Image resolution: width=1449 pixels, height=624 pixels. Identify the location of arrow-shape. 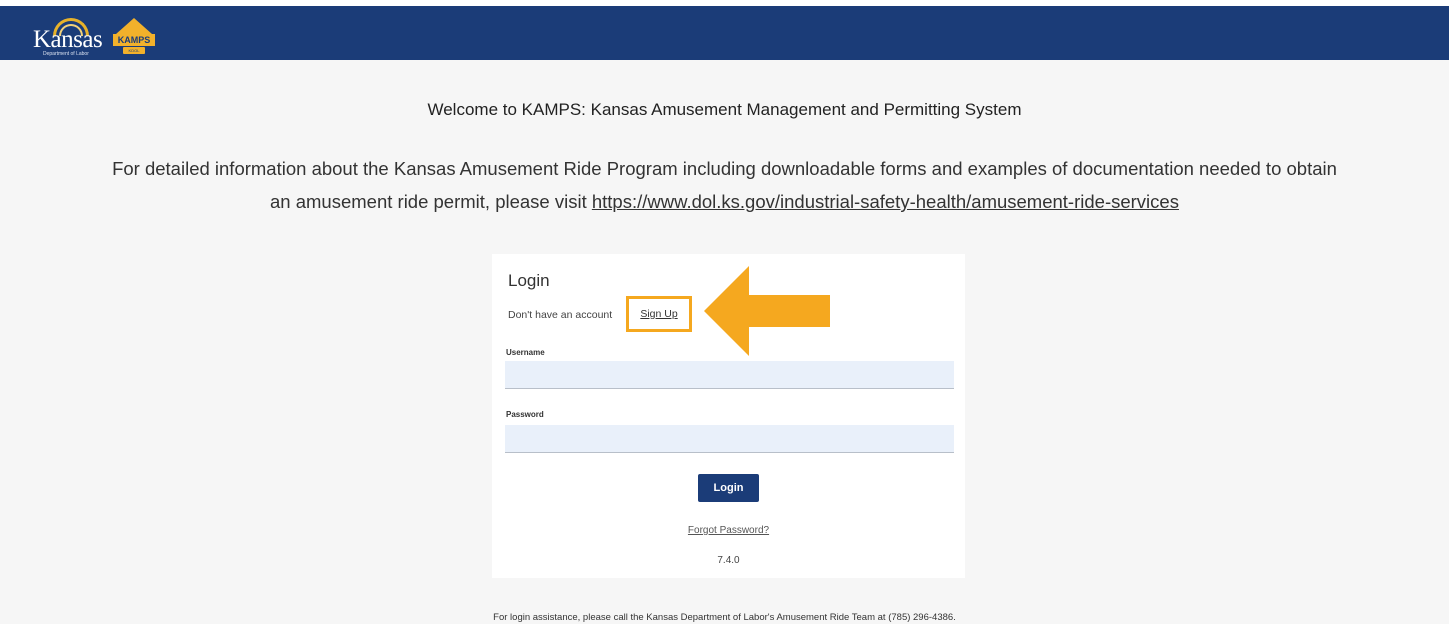
(767, 311).